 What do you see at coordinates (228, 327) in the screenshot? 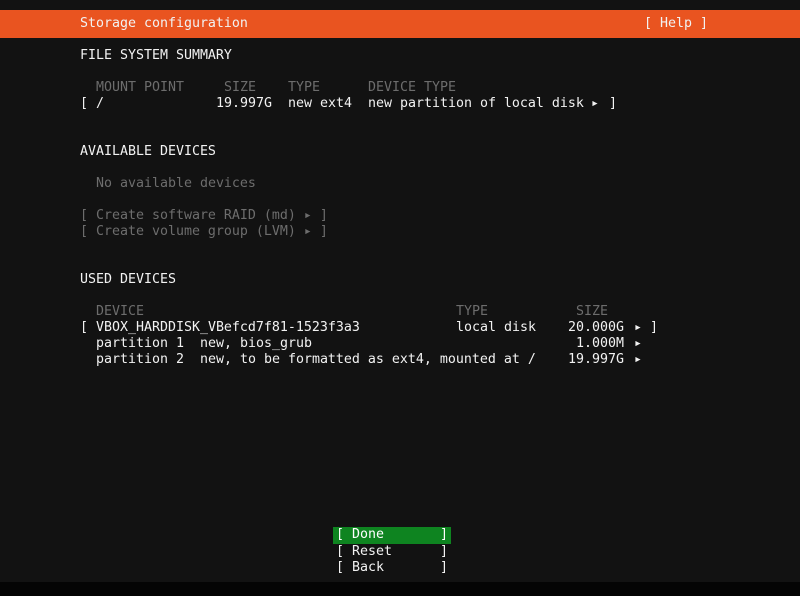
I see `disk-row-device: VBOX_HARDDISK_VBefcd7f81-1523f3a3` at bounding box center [228, 327].